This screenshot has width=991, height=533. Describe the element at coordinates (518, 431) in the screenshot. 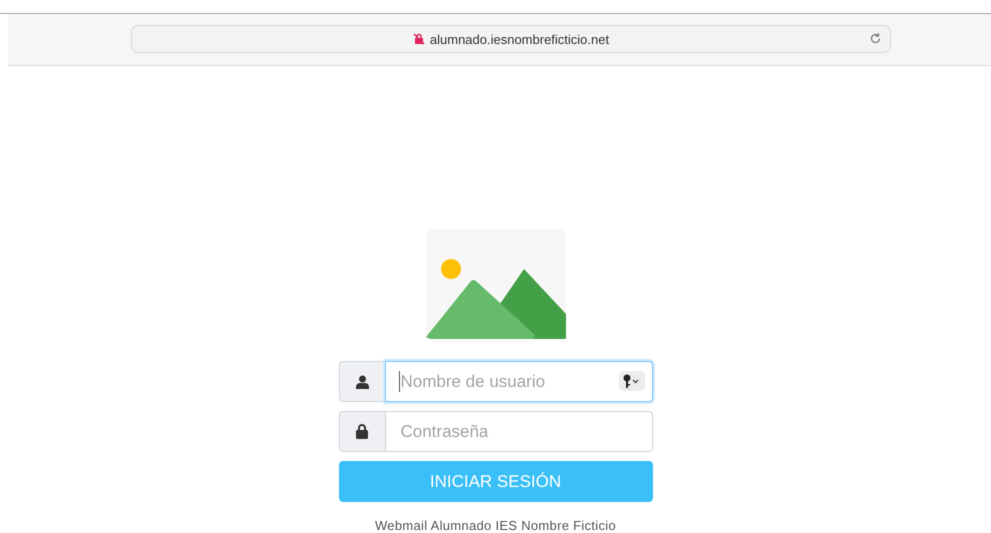

I see `password-field: Contraseña` at that location.